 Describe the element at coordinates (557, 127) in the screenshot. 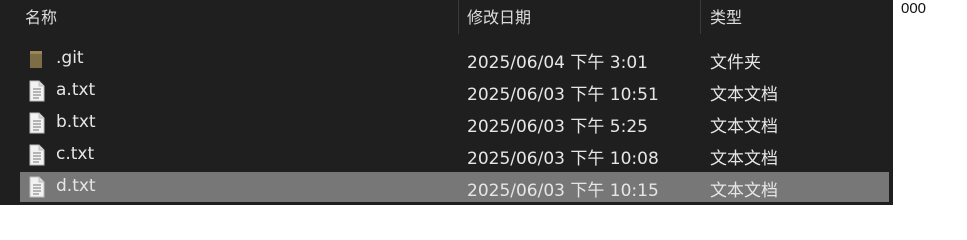

I see `file-modified-date: 2025/06/03 下午 5:25` at that location.